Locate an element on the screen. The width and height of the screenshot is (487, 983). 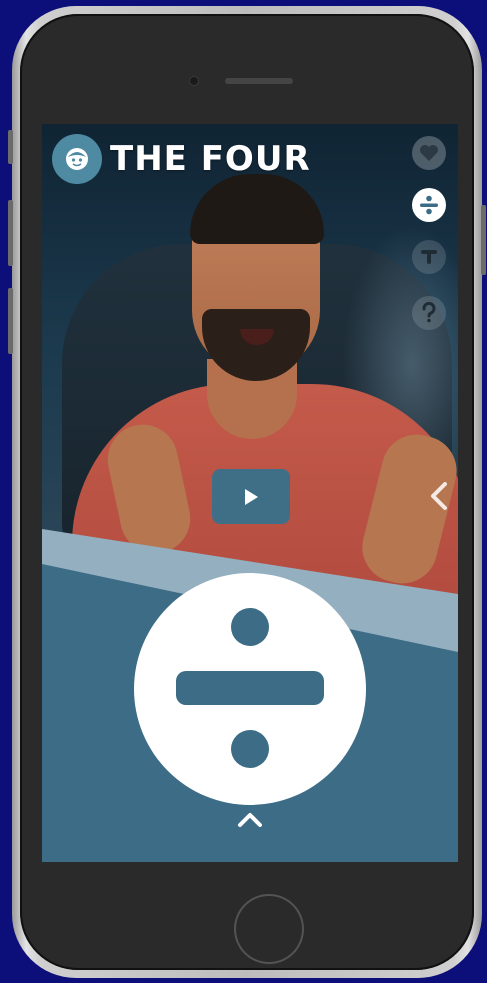
home-button is located at coordinates (269, 929).